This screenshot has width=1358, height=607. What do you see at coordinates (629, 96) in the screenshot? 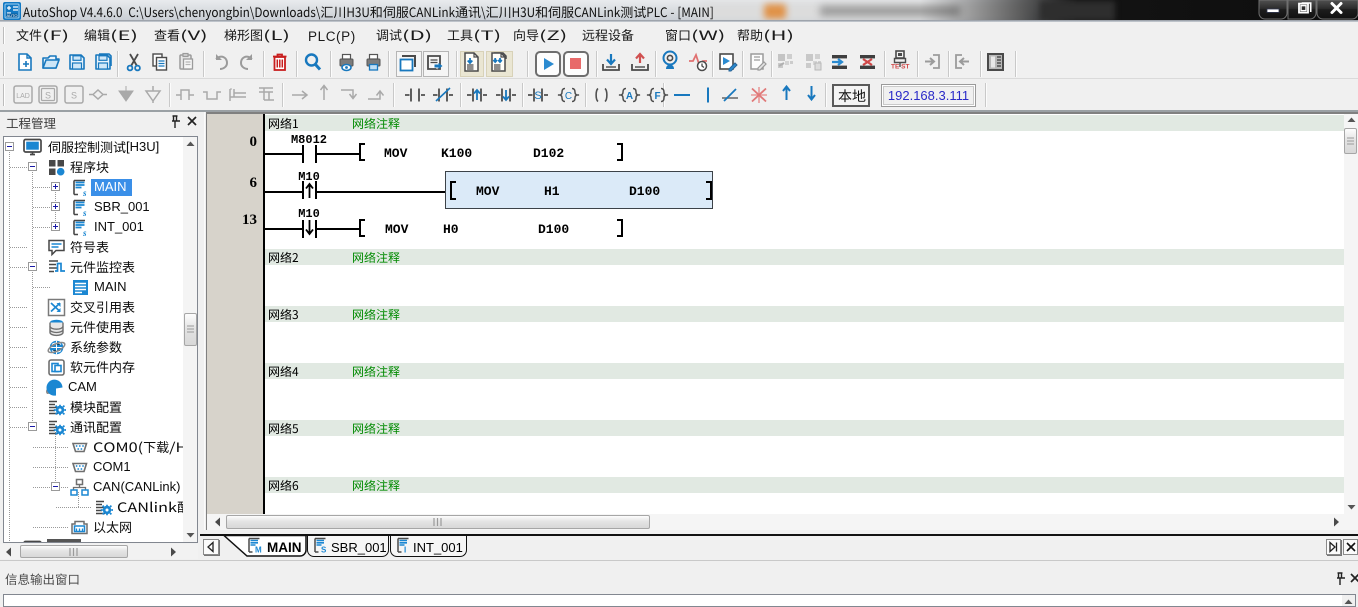
I see `svg-text: A` at bounding box center [629, 96].